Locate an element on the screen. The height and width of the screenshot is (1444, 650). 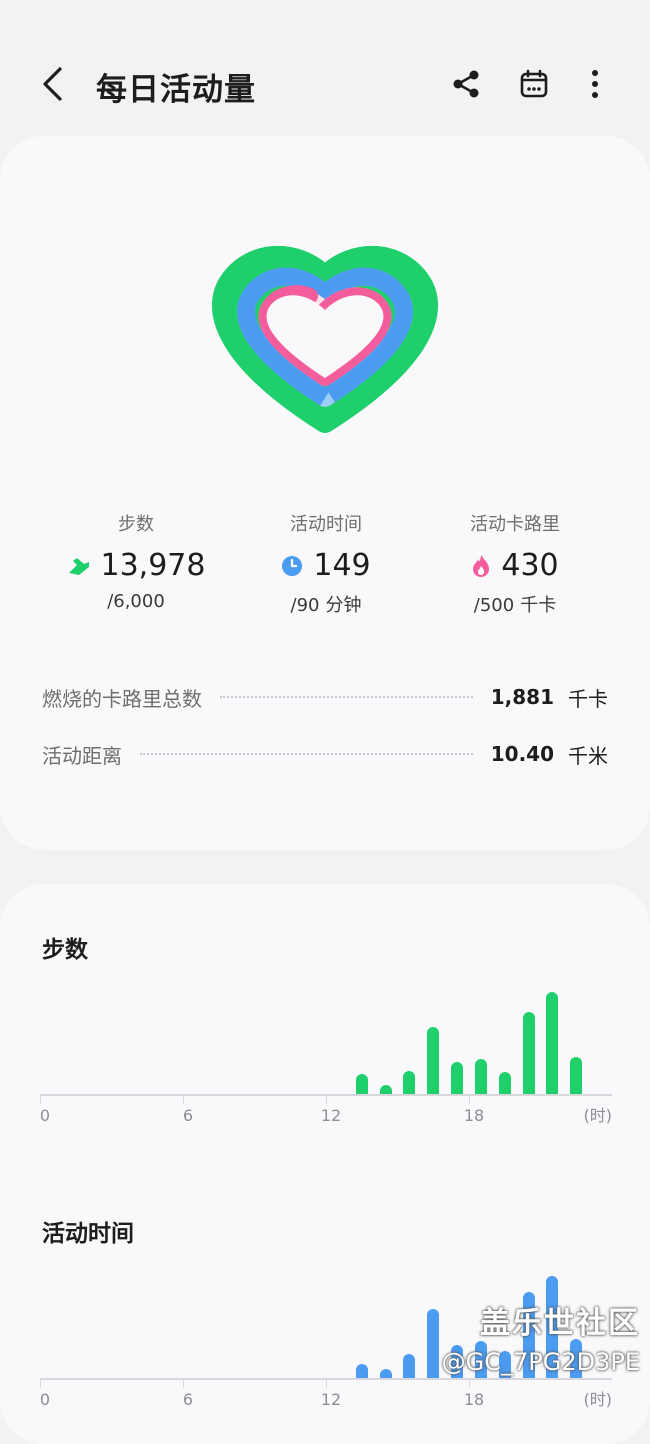
more-options-button is located at coordinates (595, 84).